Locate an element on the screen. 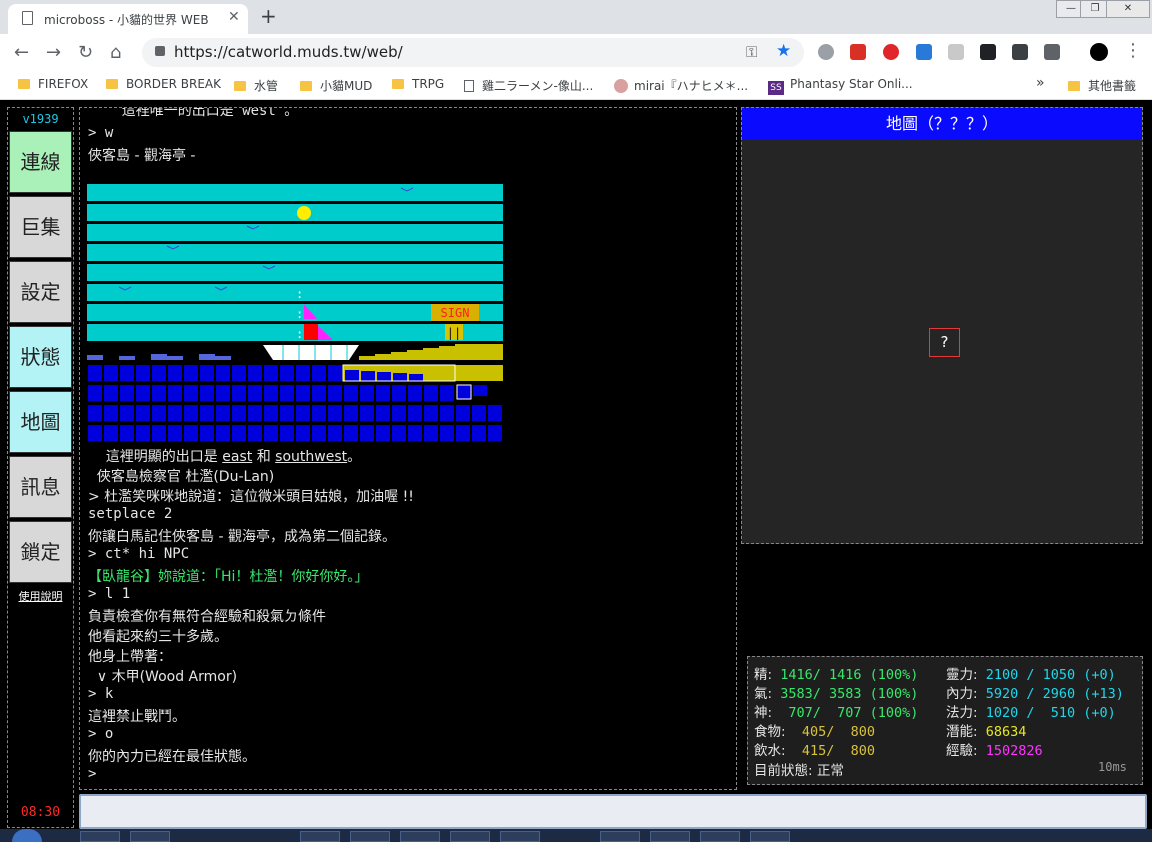 The image size is (1152, 842). back-button: ← is located at coordinates (21, 52).